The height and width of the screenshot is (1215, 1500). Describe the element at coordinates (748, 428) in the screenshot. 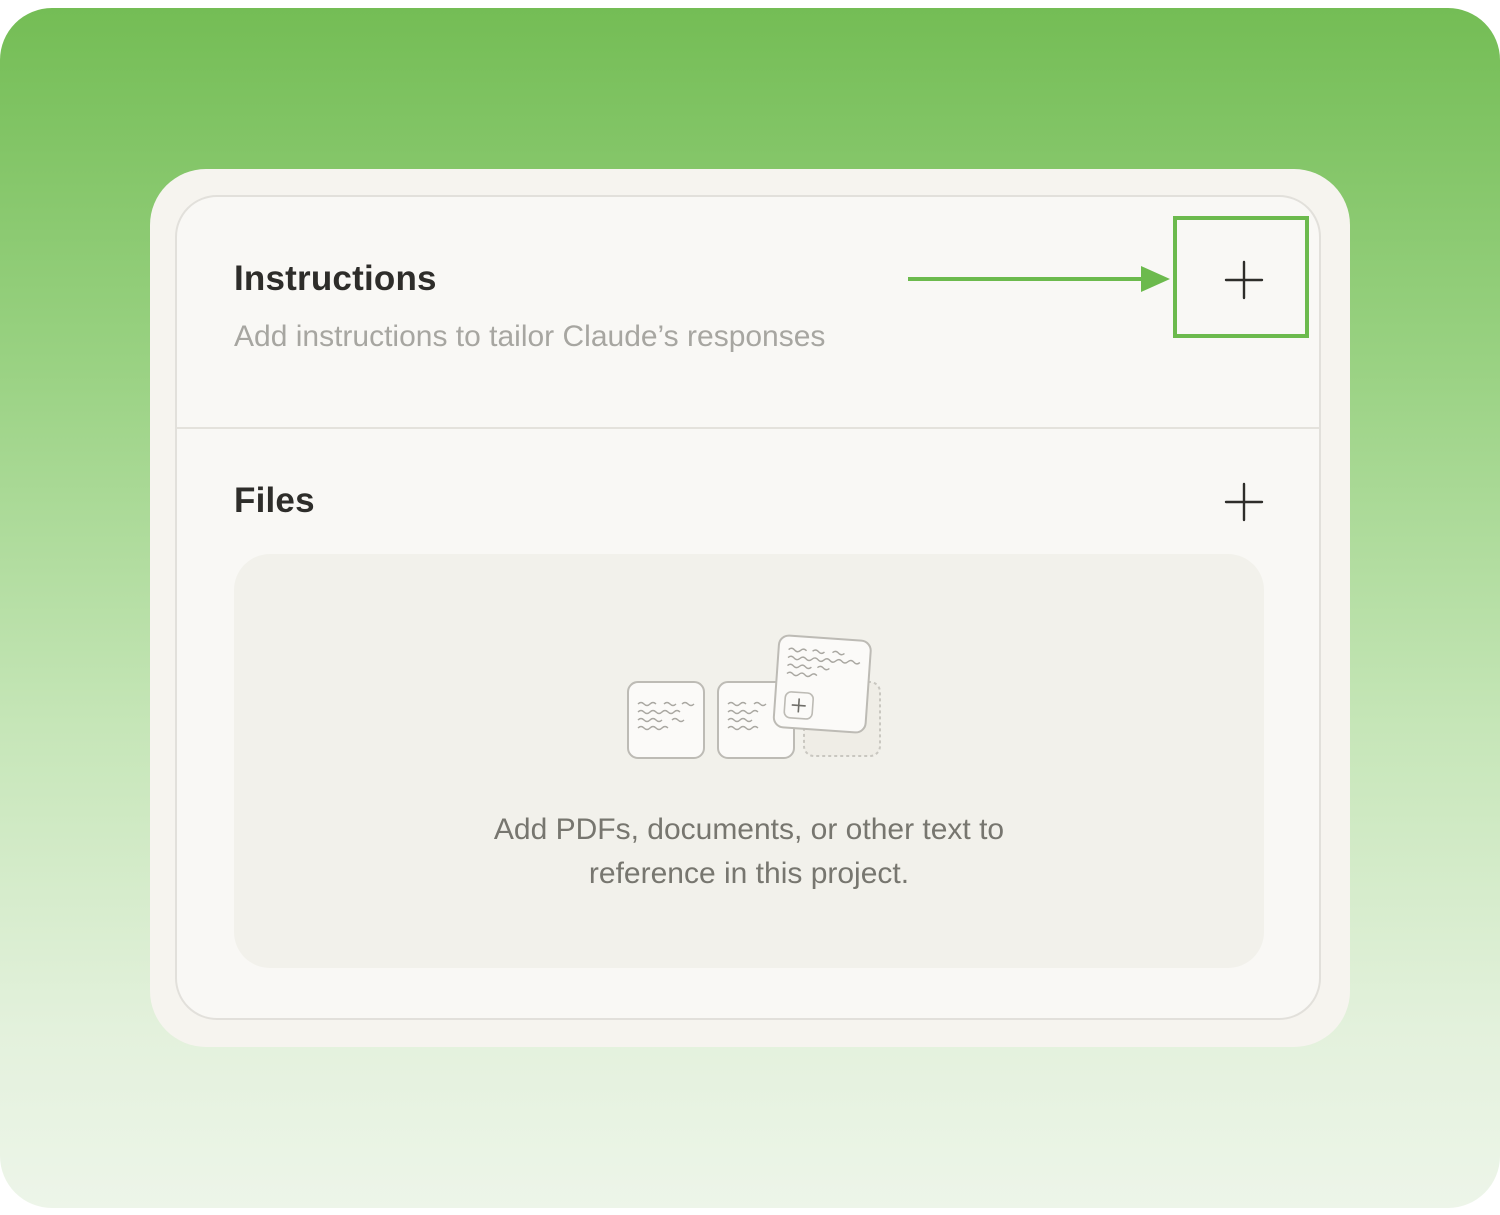

I see `section-divider` at that location.